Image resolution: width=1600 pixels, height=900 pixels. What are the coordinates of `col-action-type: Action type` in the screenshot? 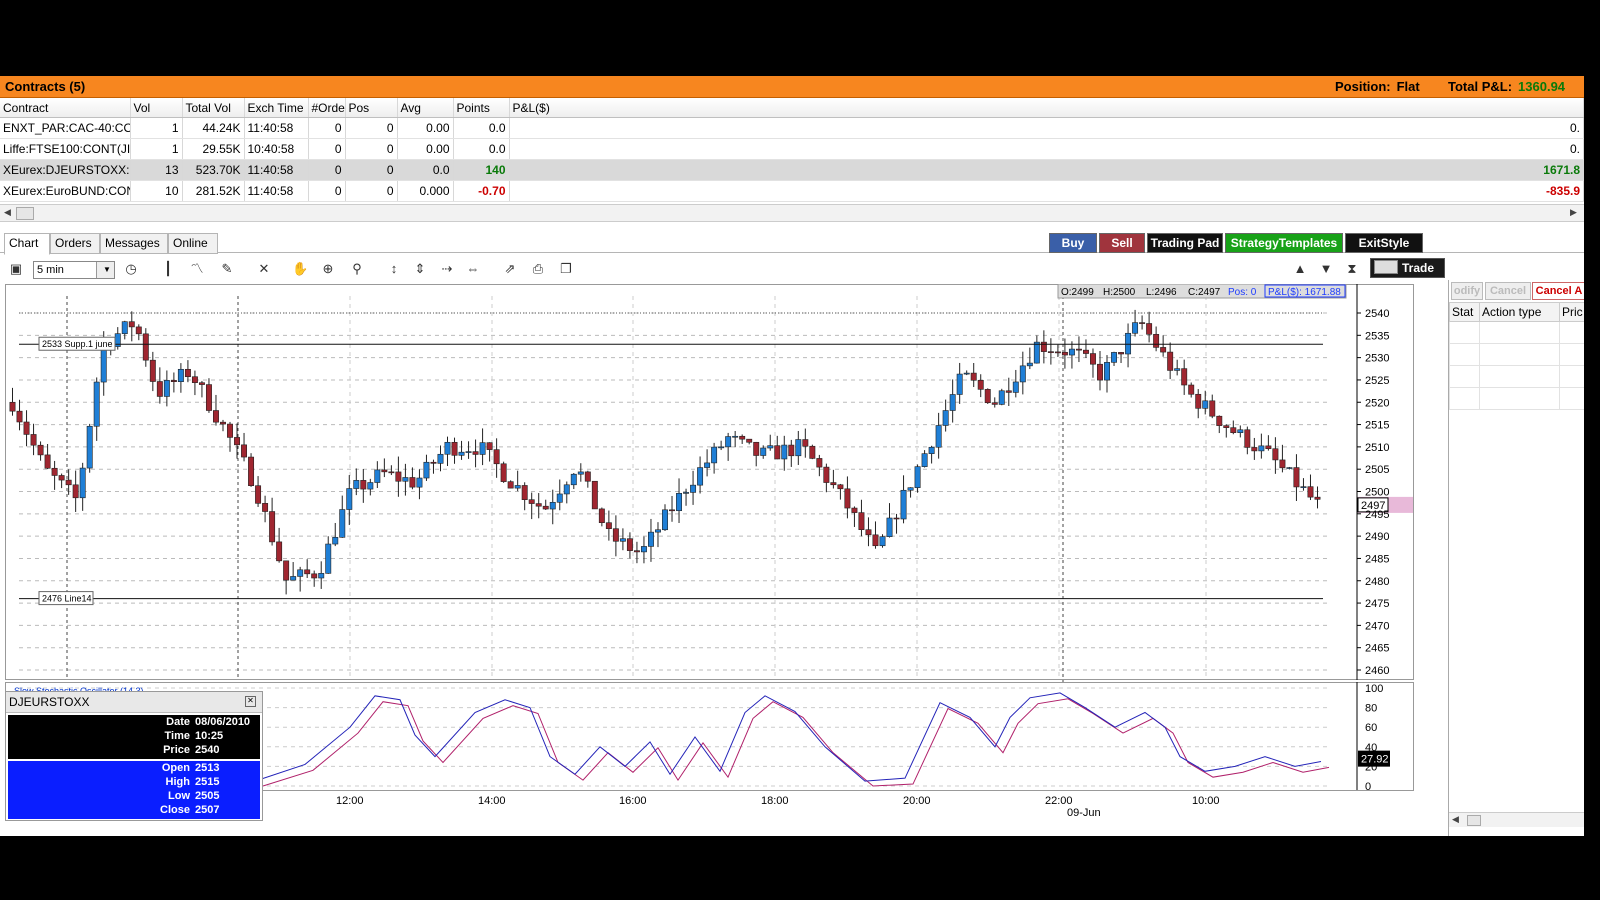 It's located at (1519, 312).